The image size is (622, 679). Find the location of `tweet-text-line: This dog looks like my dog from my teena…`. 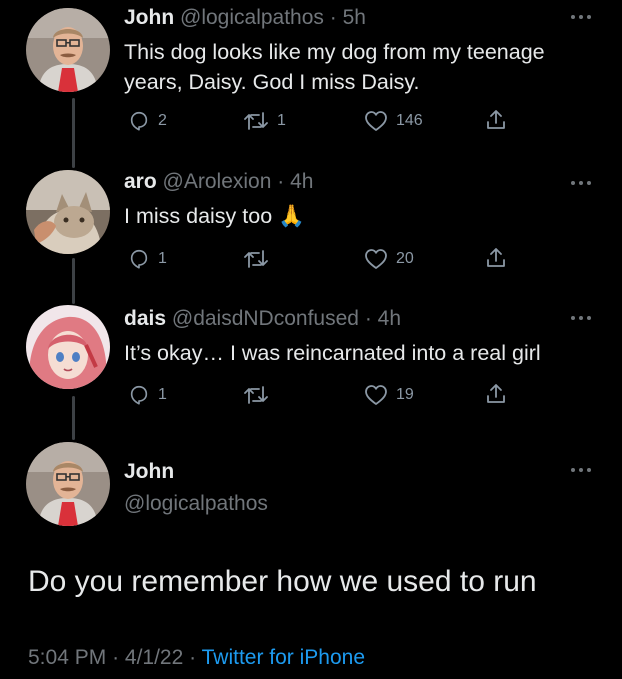

tweet-text-line: This dog looks like my dog from my teena… is located at coordinates (334, 52).